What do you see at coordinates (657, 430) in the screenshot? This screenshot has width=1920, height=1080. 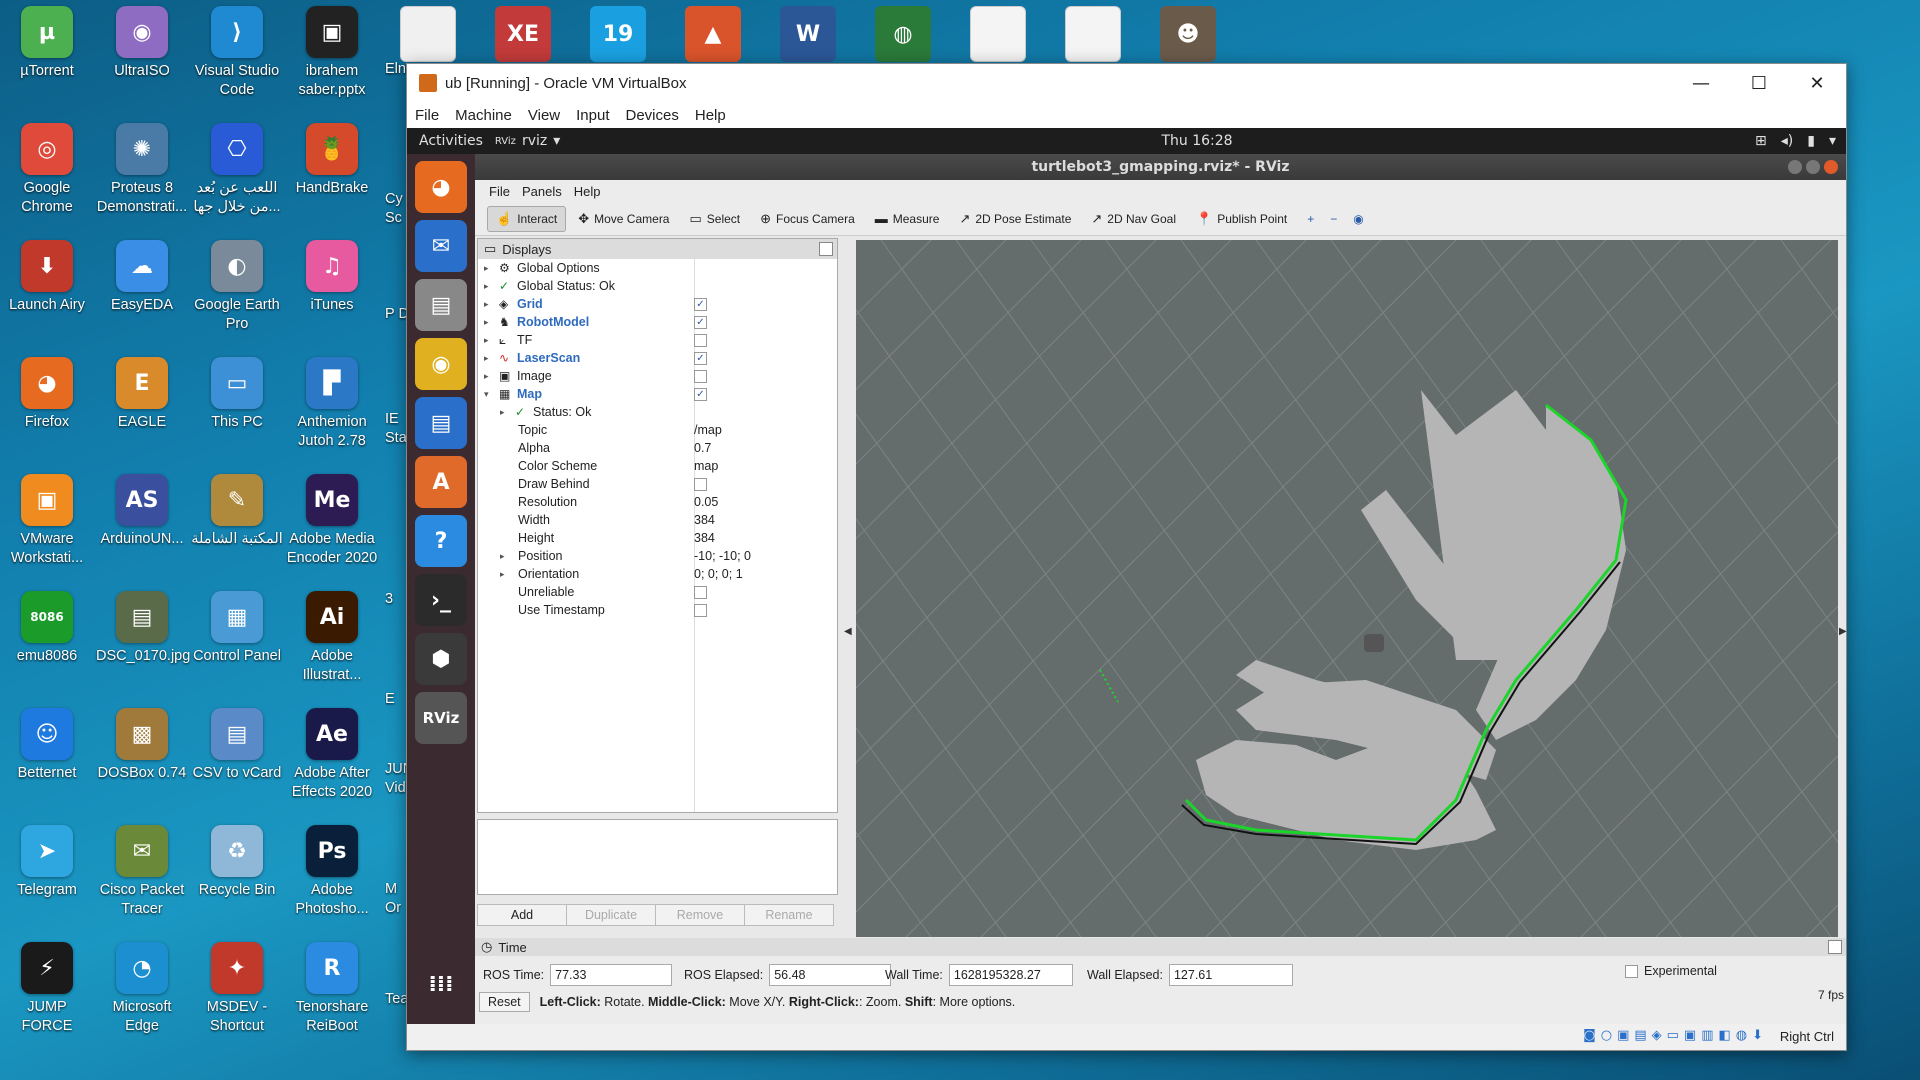 I see `display-row: Topic/map` at bounding box center [657, 430].